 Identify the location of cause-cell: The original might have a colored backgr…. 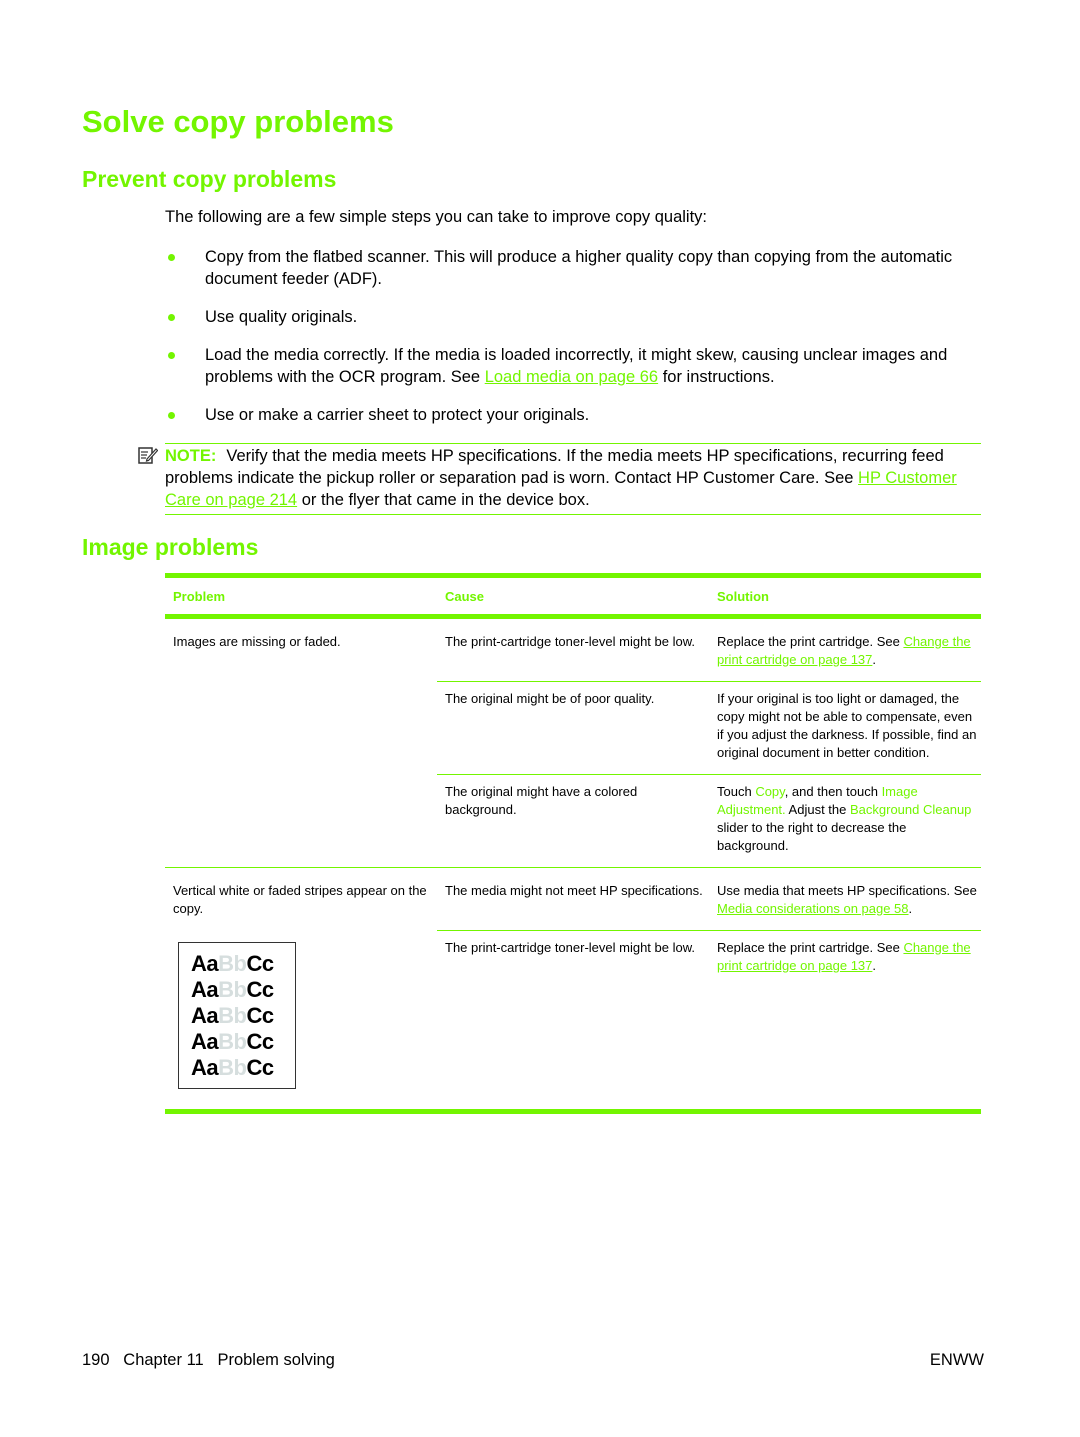
(541, 800).